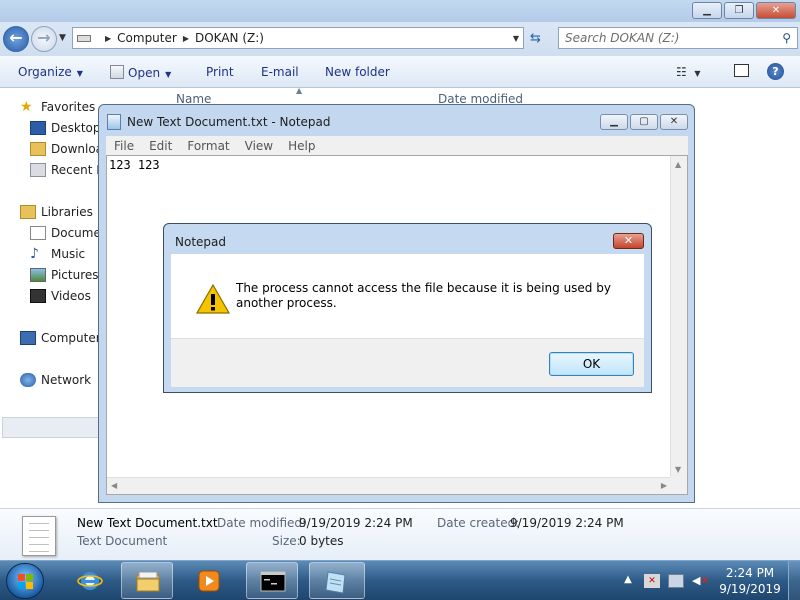 The image size is (800, 600). I want to click on change-view-icon: ☷ ▼, so click(688, 72).